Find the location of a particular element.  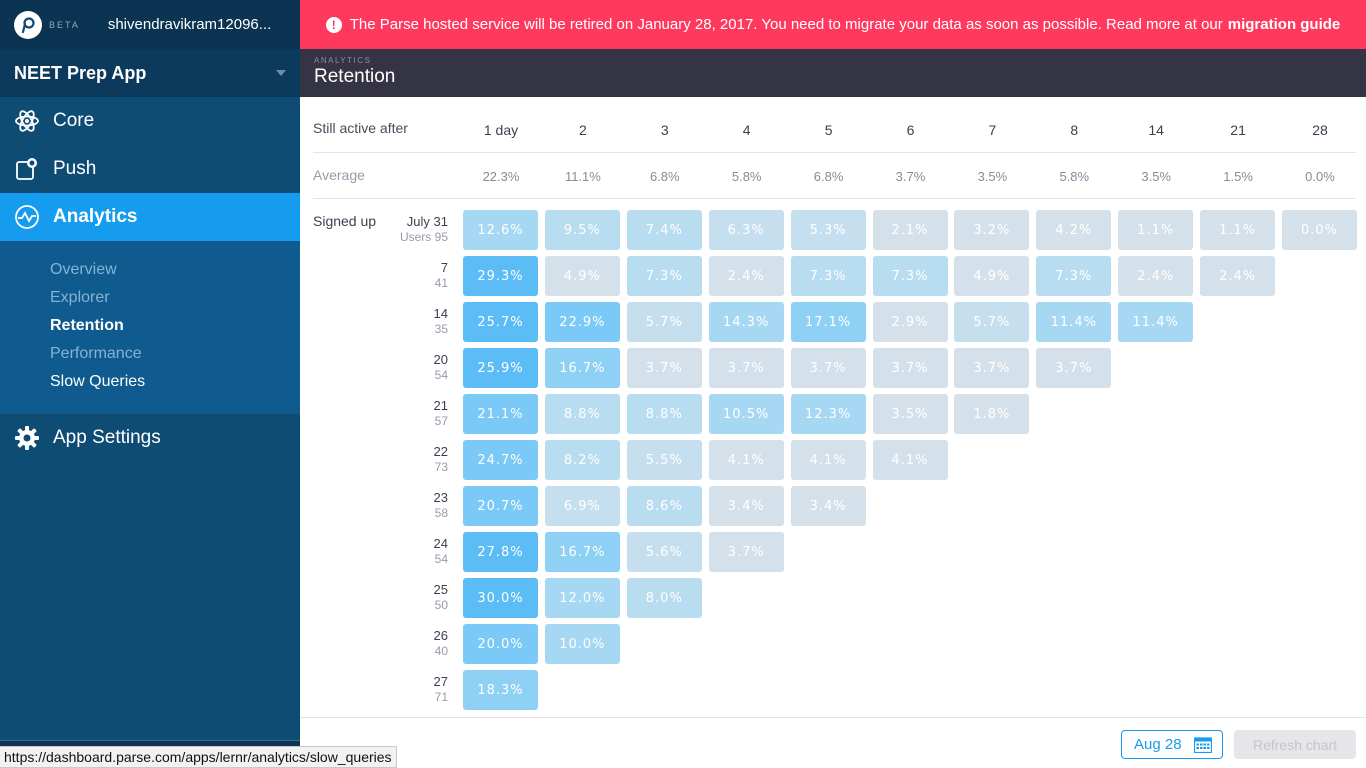

retention-cell: 4.2% is located at coordinates (1074, 230).